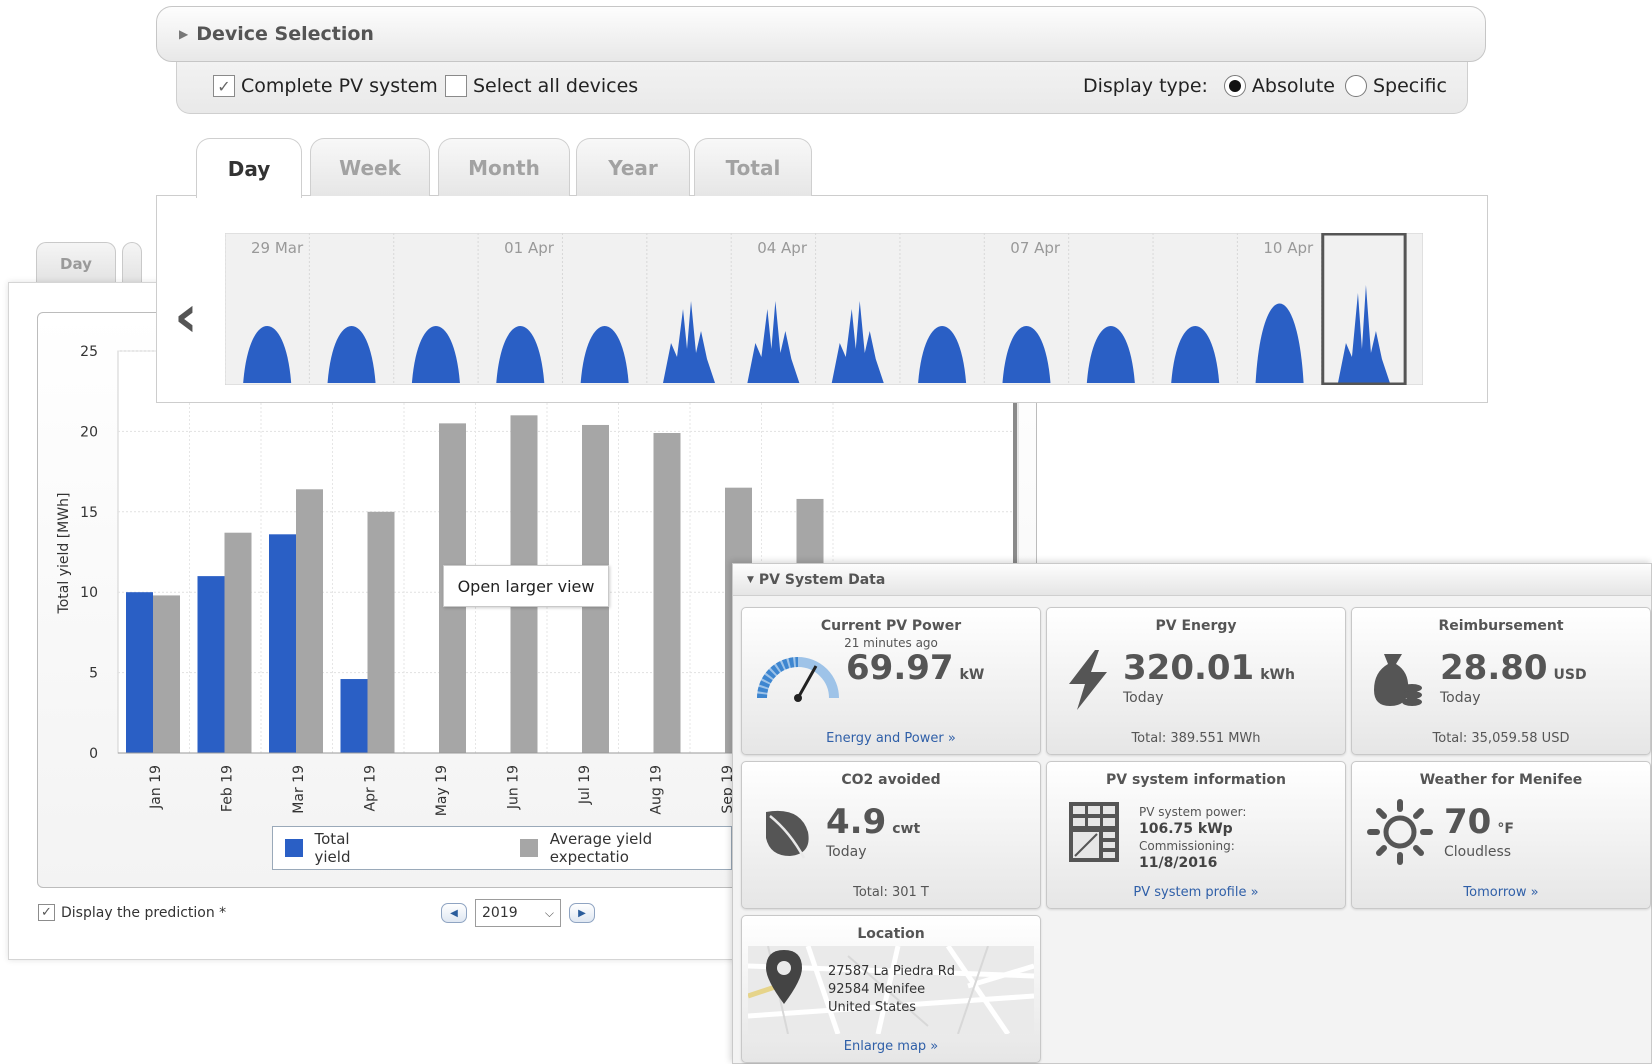 The image size is (1652, 1064). Describe the element at coordinates (442, 790) in the screenshot. I see `x-tick-label: May 19` at that location.